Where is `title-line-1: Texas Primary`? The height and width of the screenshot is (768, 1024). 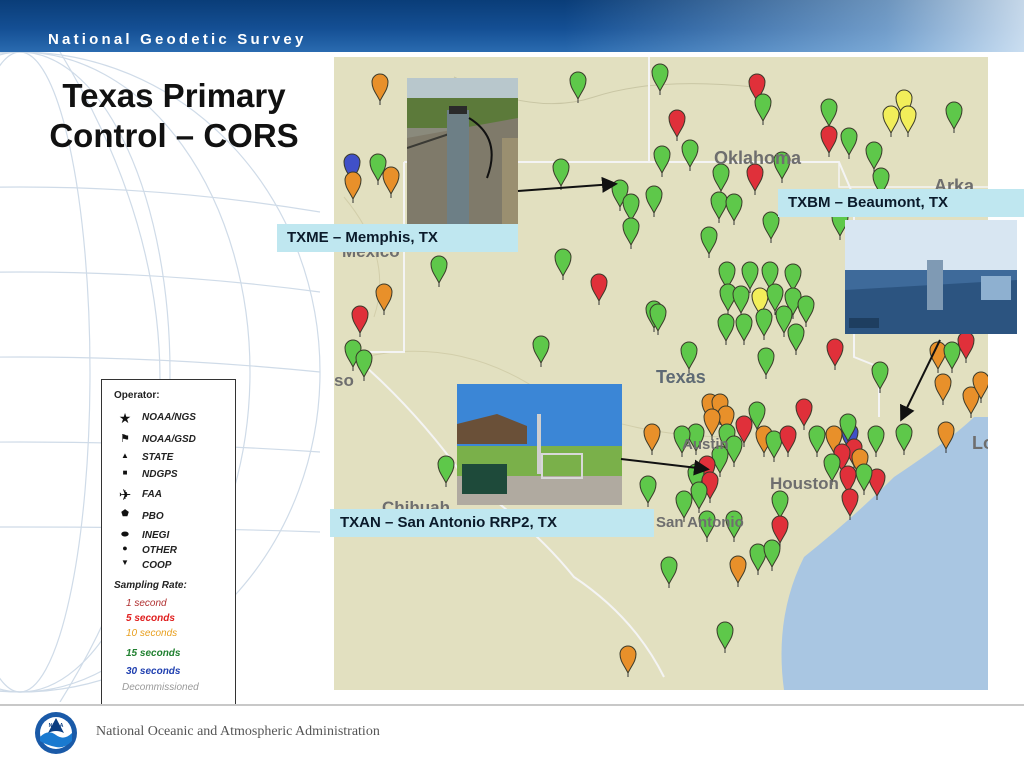 title-line-1: Texas Primary is located at coordinates (174, 95).